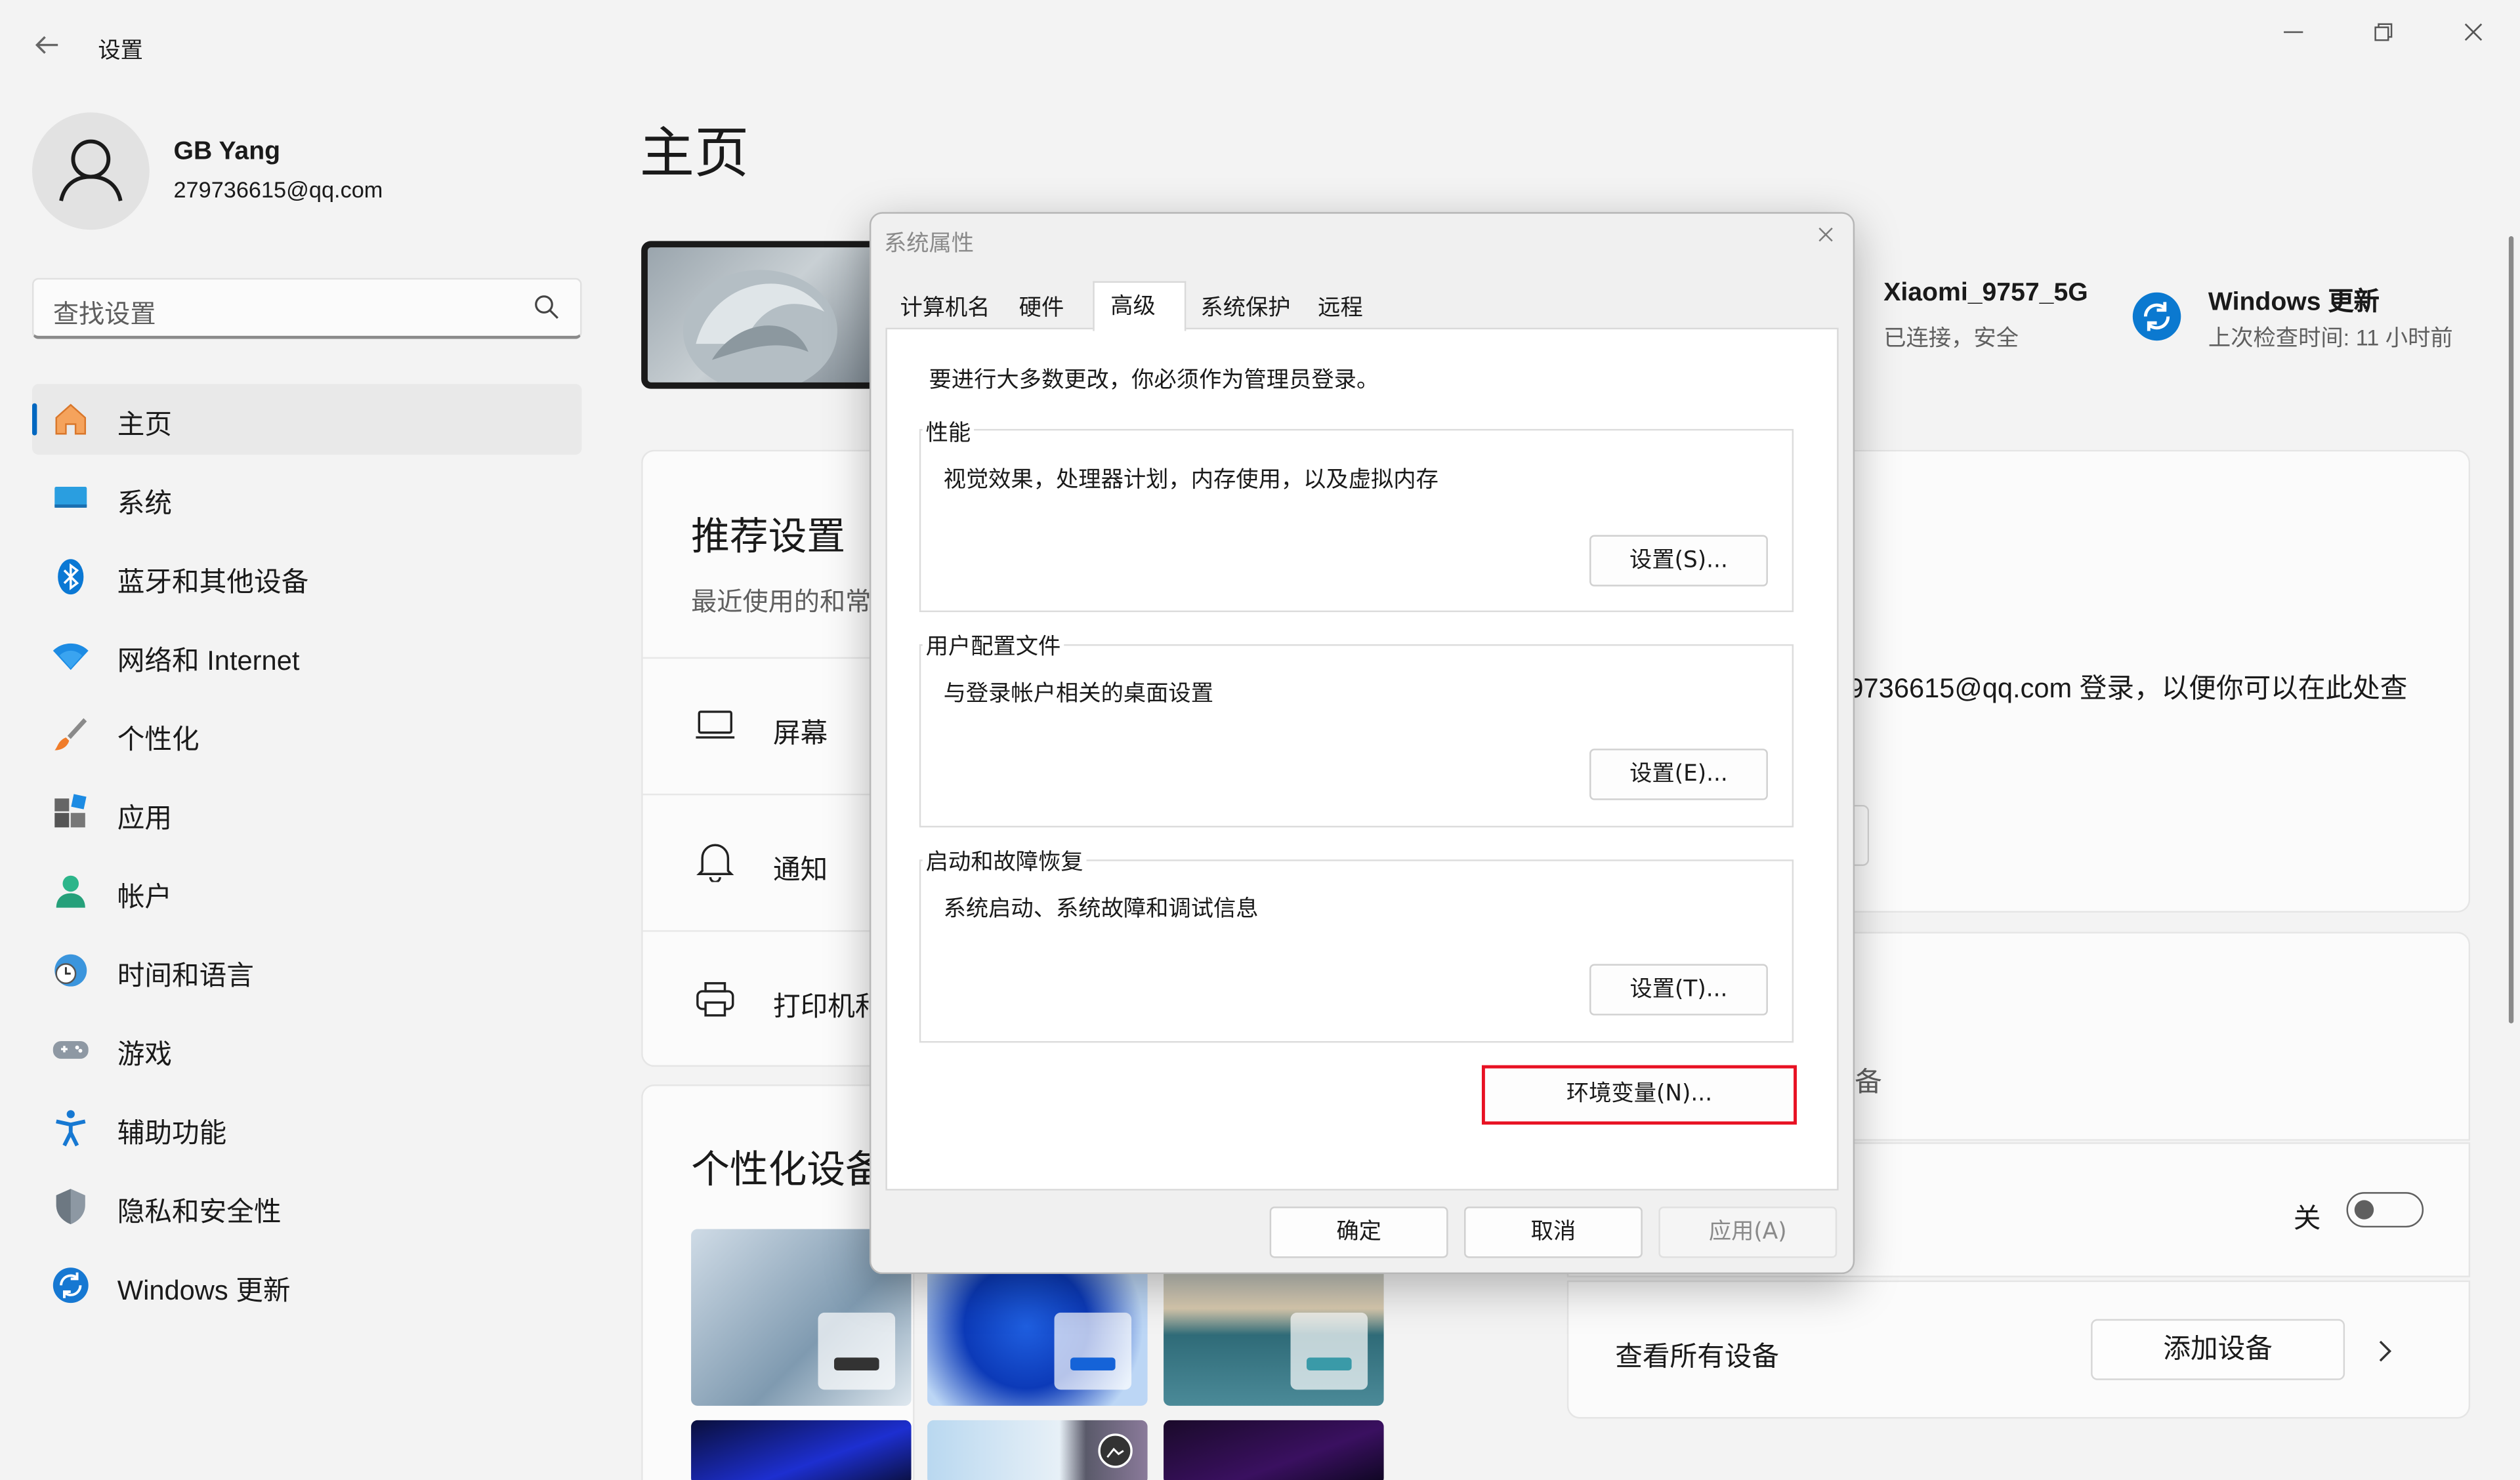 The image size is (2520, 1480). Describe the element at coordinates (70, 734) in the screenshot. I see `brush-icon` at that location.